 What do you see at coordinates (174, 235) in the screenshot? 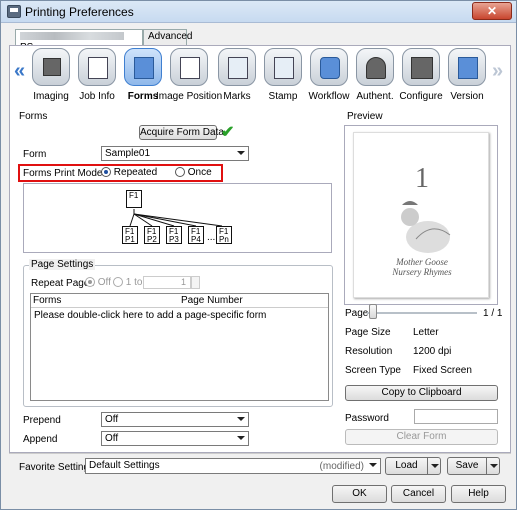
I see `diagram-page-3: F1 P3` at bounding box center [174, 235].